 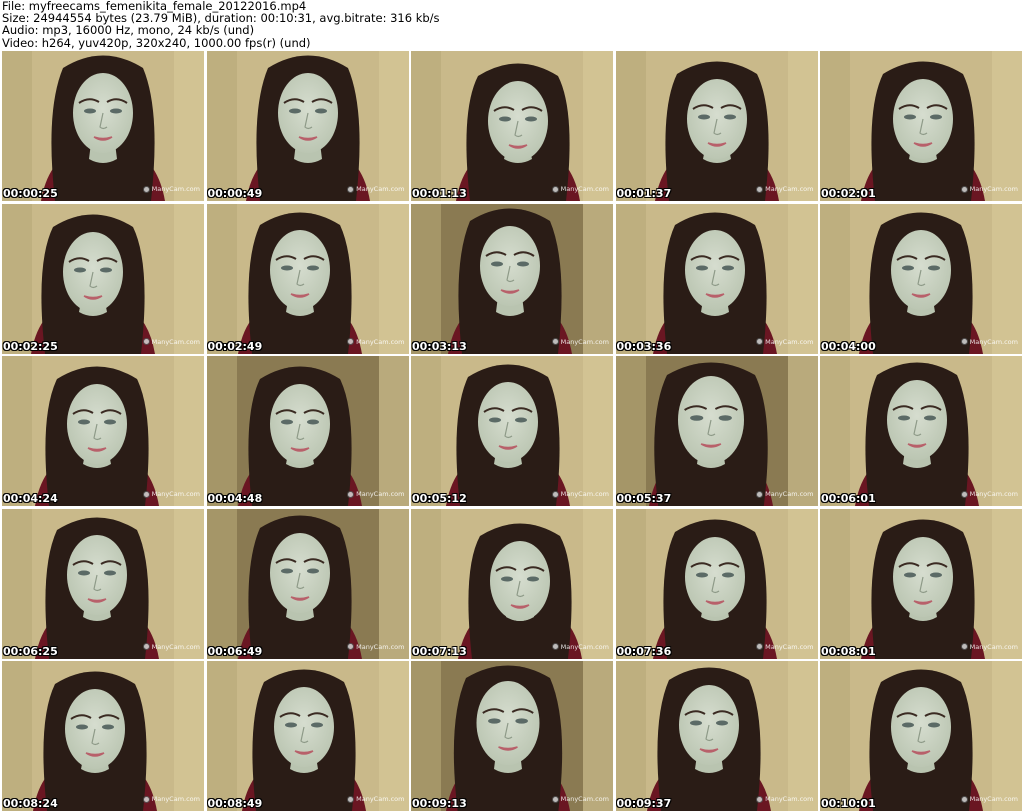 I want to click on timestamp: 00:10:01, so click(x=848, y=803).